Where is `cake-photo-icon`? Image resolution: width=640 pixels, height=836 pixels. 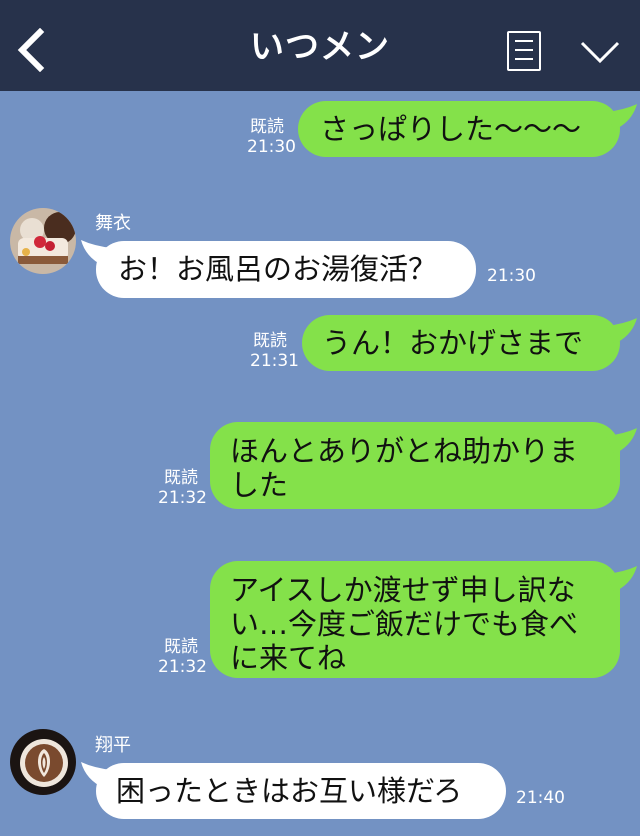
cake-photo-icon is located at coordinates (43, 241).